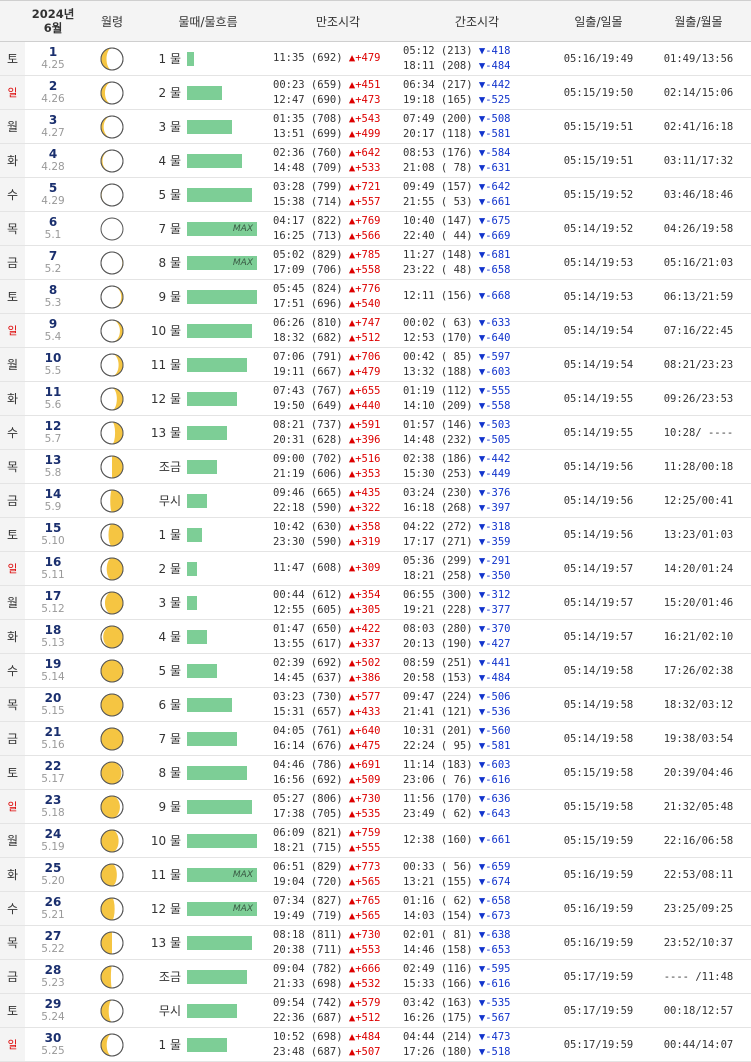 The image size is (751, 1062). Describe the element at coordinates (438, 269) in the screenshot. I see `tide-time: 23:22 ( 48)` at that location.